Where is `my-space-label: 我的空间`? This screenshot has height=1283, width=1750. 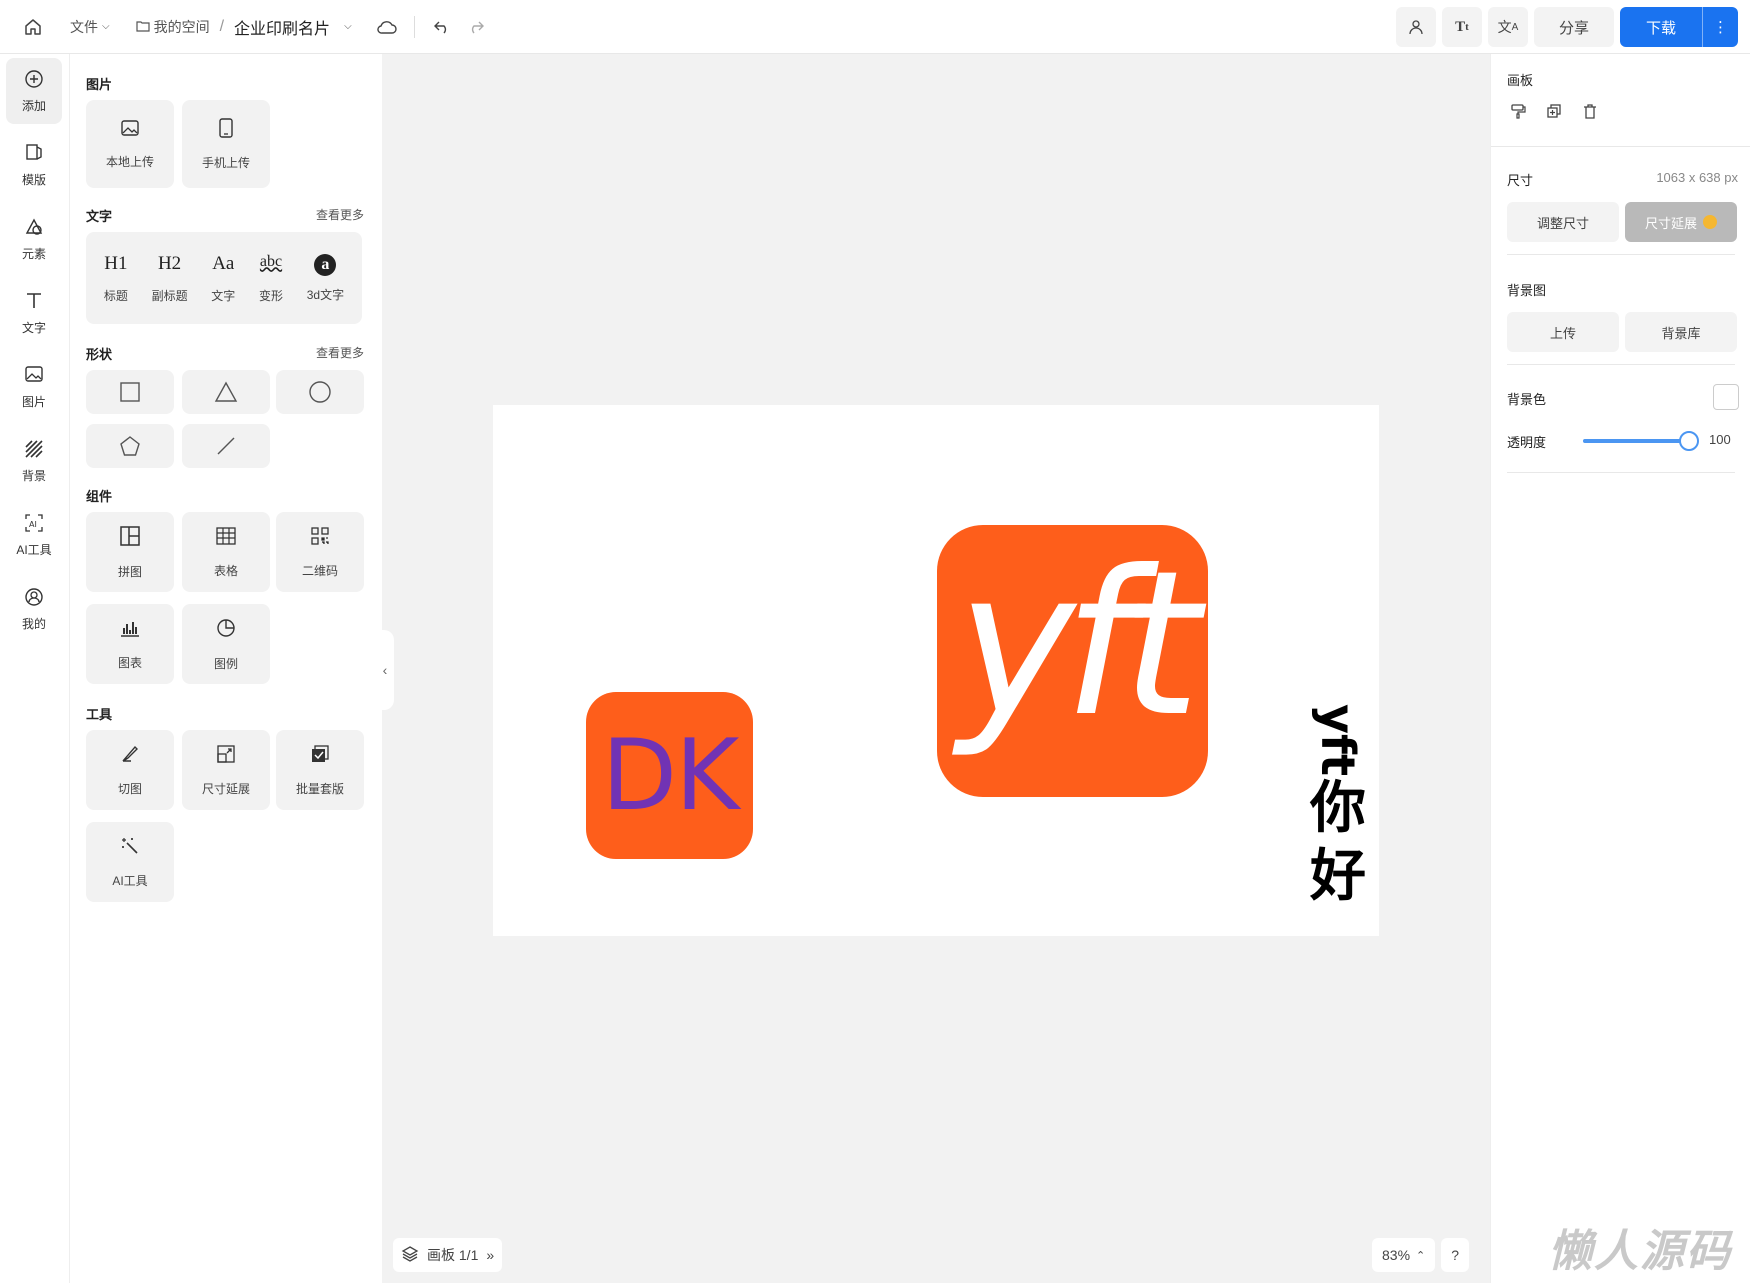 my-space-label: 我的空间 is located at coordinates (181, 26).